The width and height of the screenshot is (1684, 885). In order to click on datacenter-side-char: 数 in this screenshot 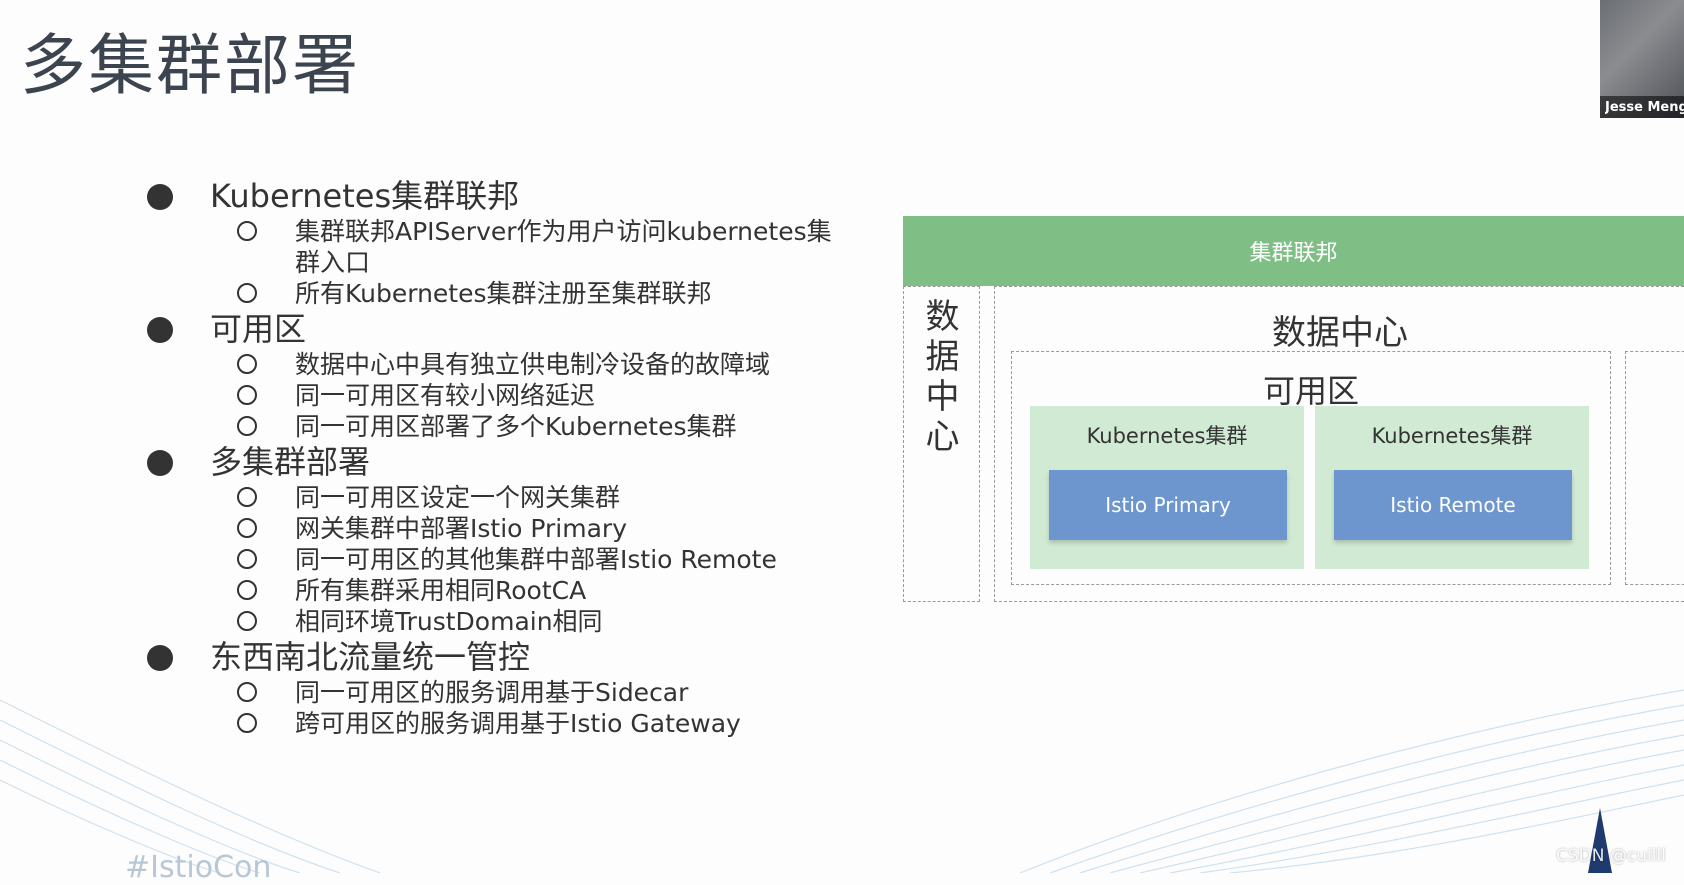, I will do `click(942, 317)`.